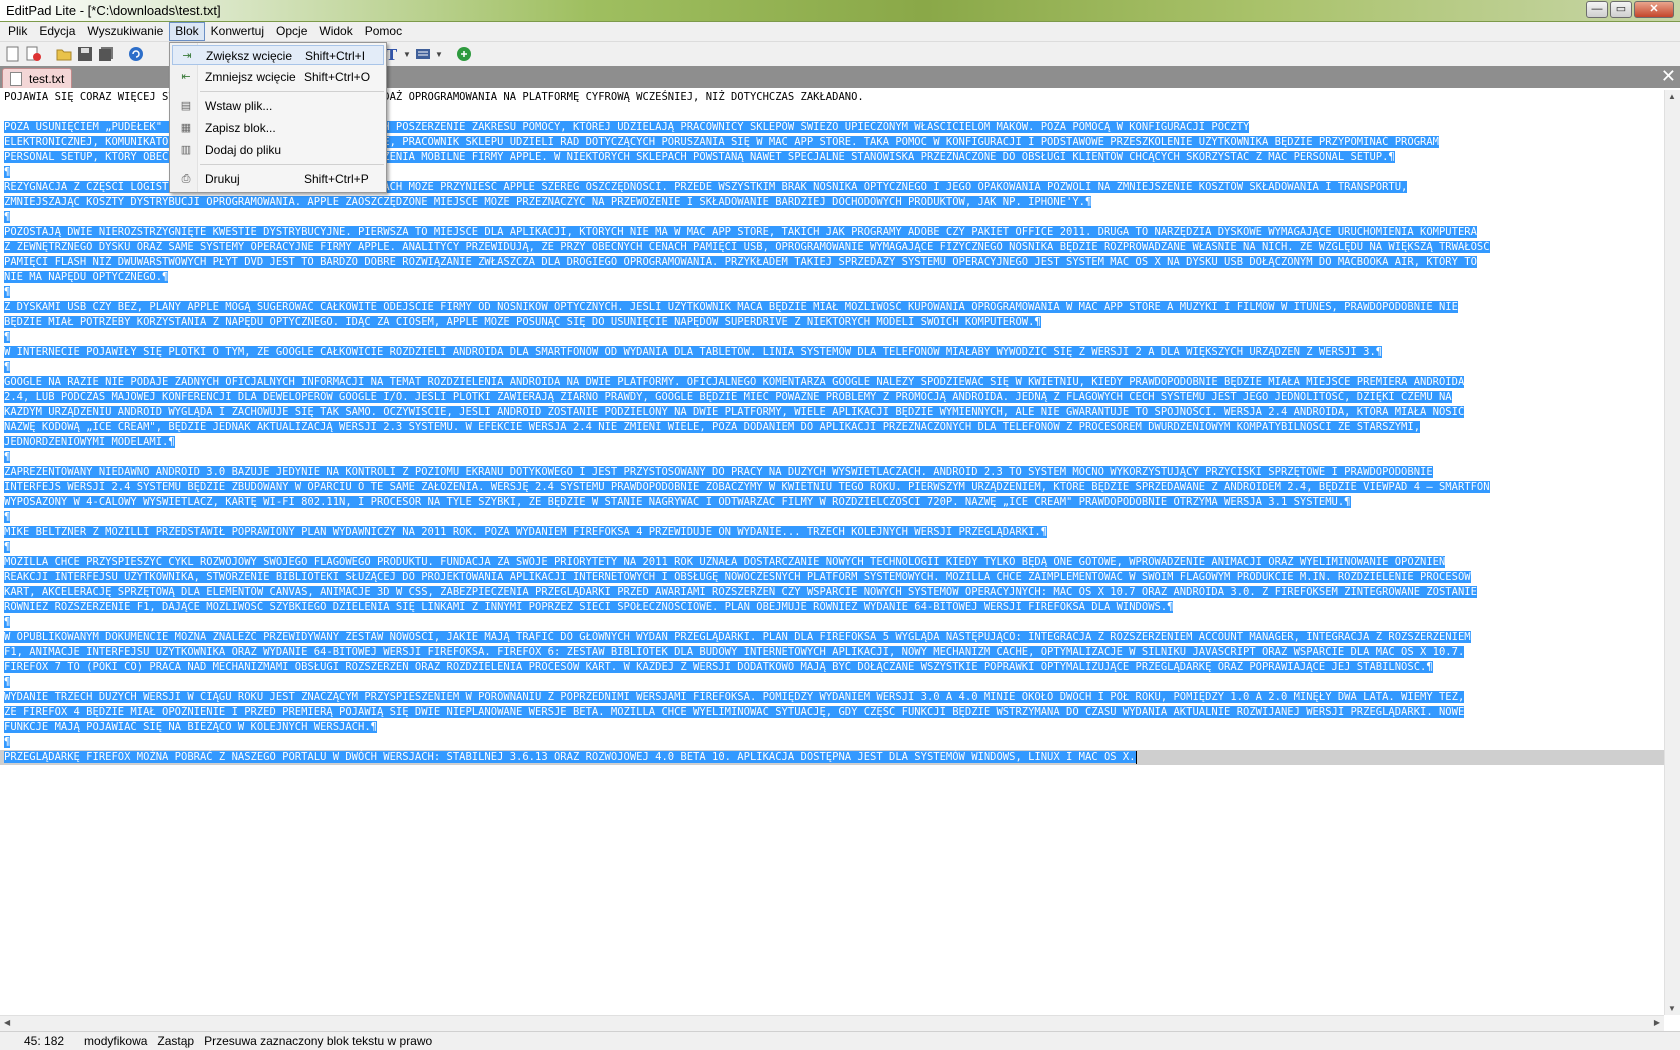  What do you see at coordinates (423, 54) in the screenshot?
I see `format-icon` at bounding box center [423, 54].